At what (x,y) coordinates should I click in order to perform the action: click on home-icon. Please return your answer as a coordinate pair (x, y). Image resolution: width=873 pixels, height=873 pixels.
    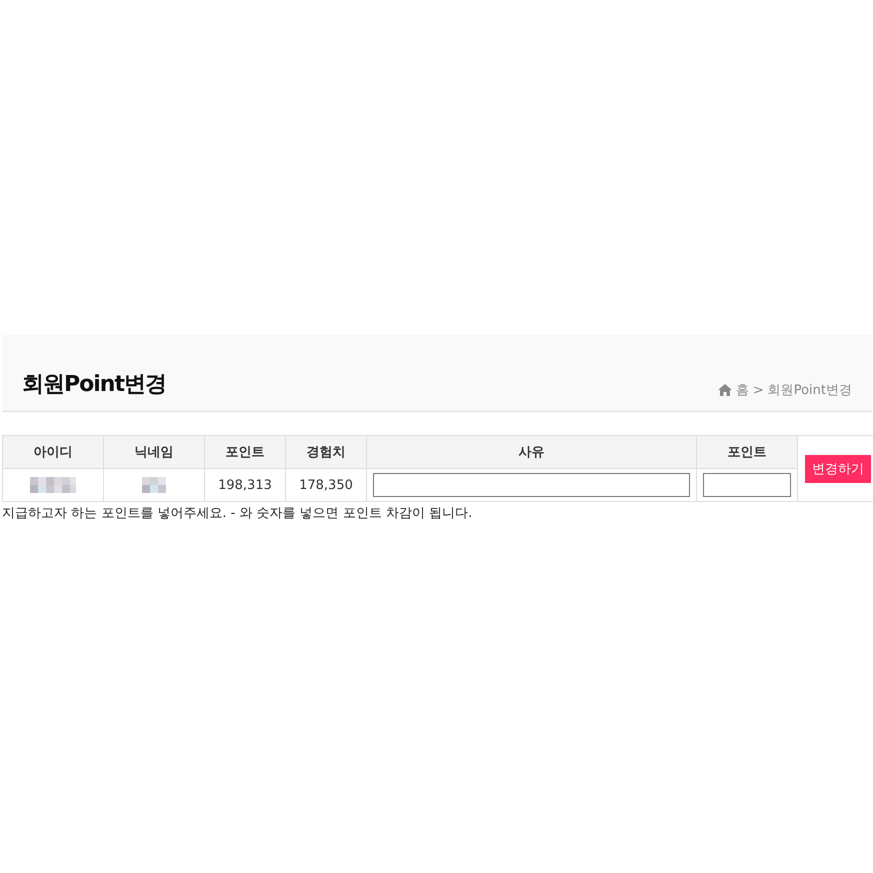
    Looking at the image, I should click on (725, 390).